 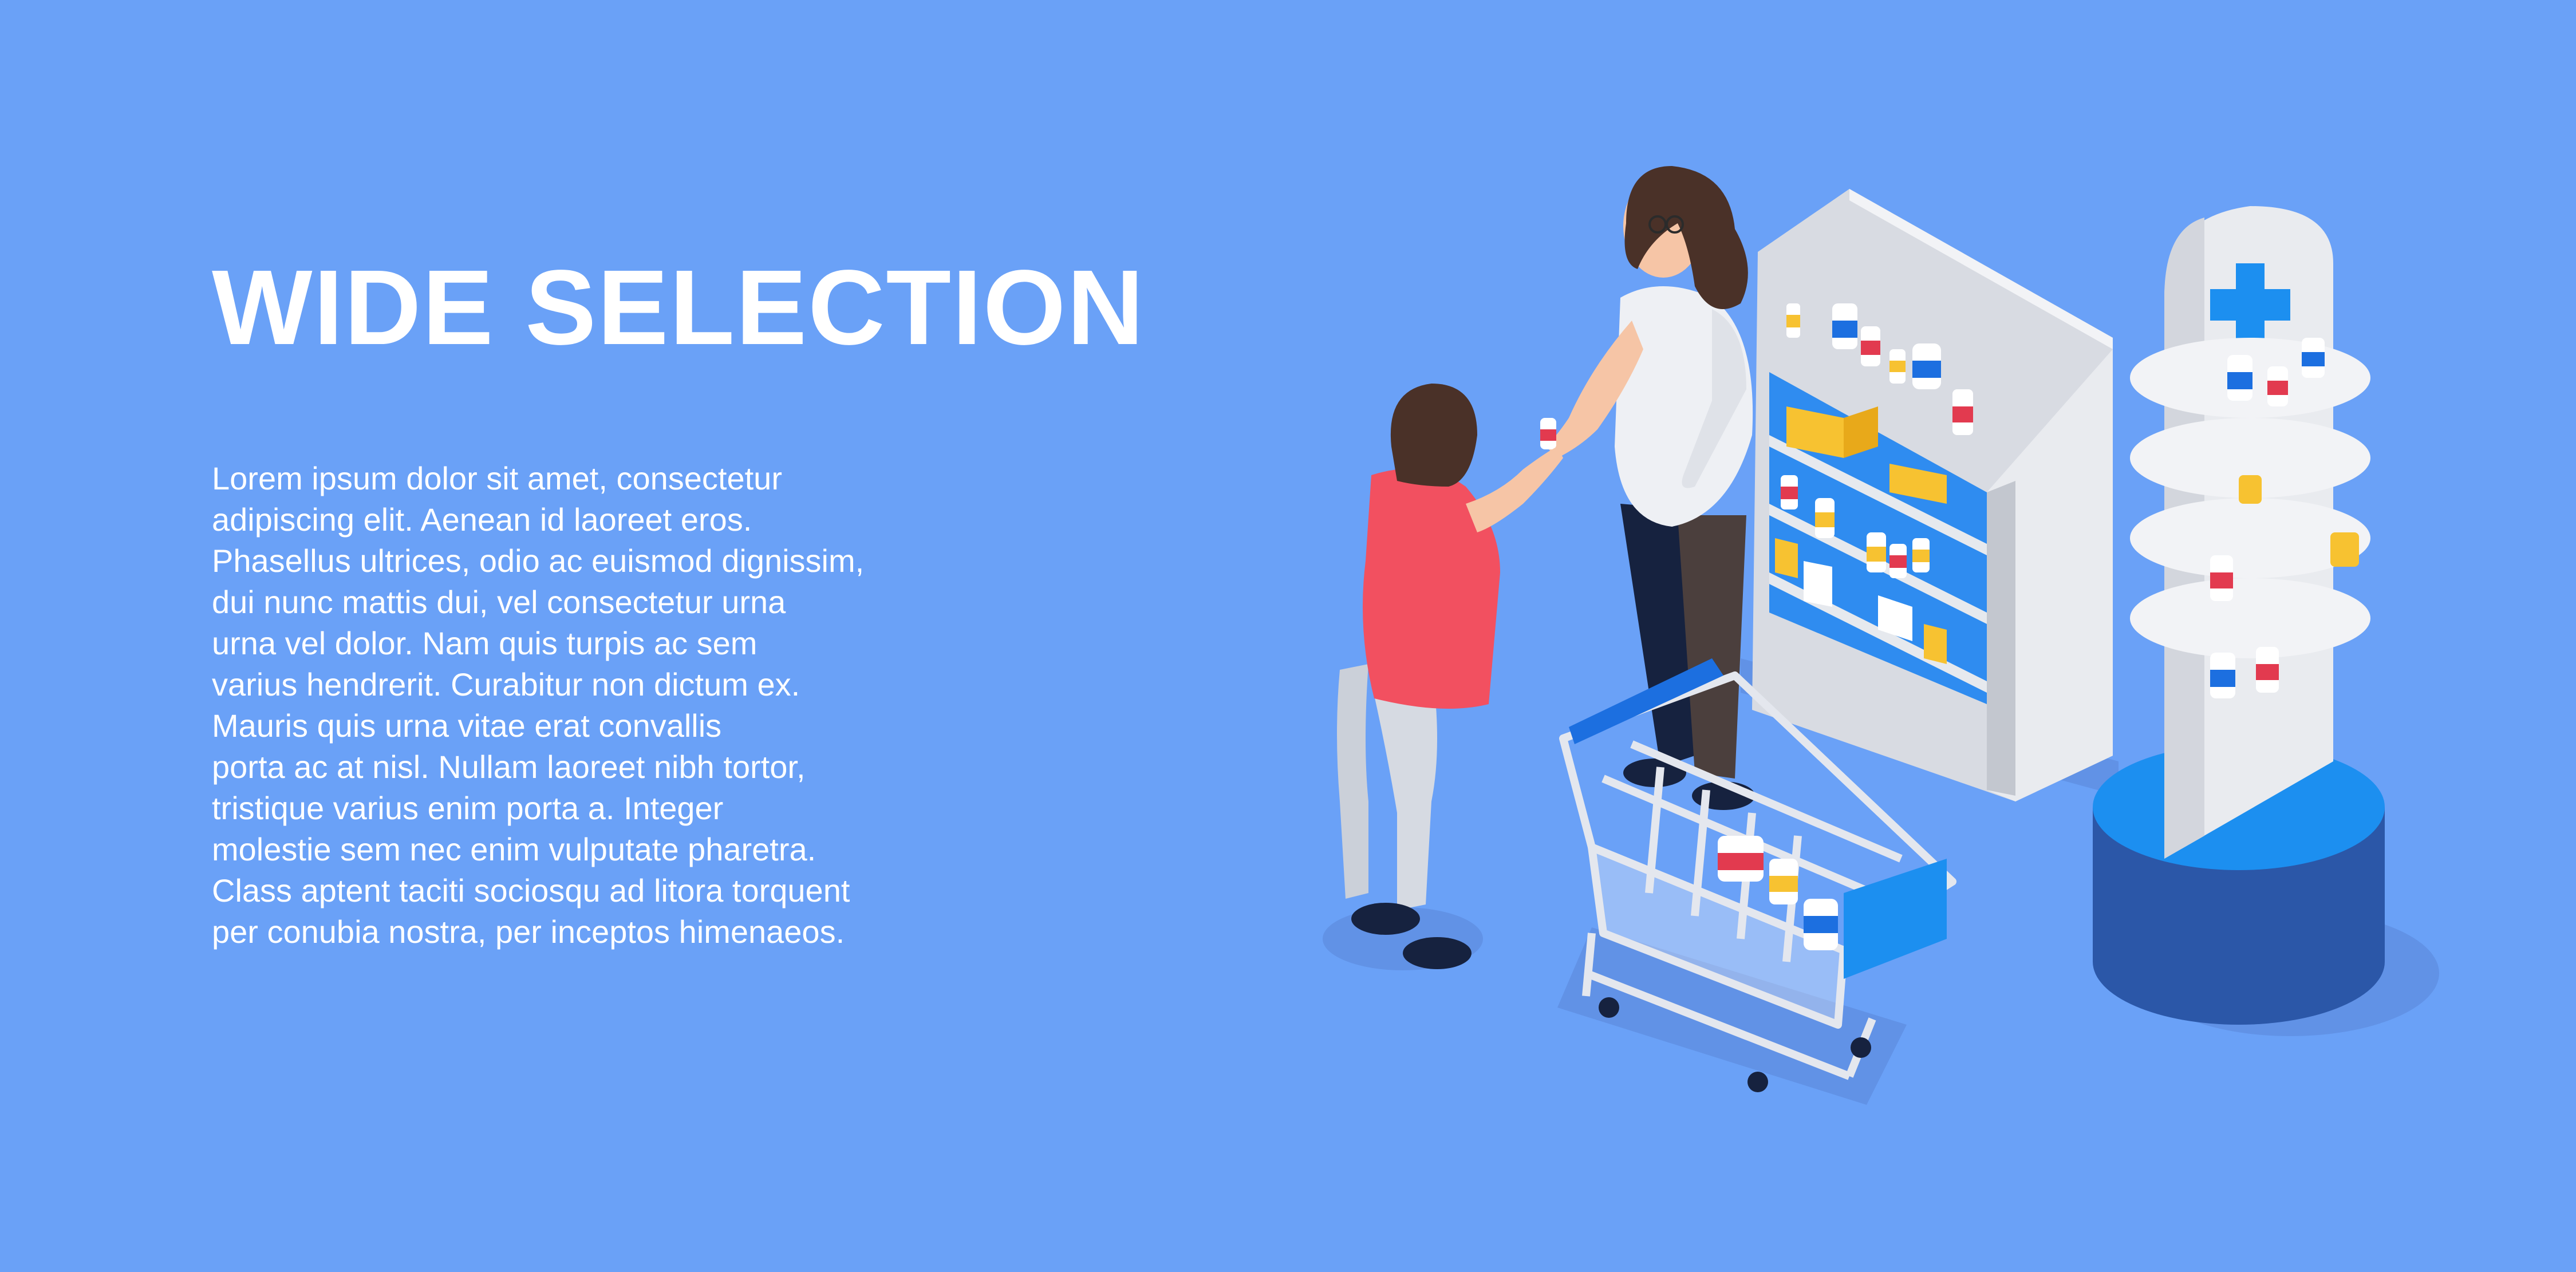 What do you see at coordinates (1932, 495) in the screenshot?
I see `medicine-shelf` at bounding box center [1932, 495].